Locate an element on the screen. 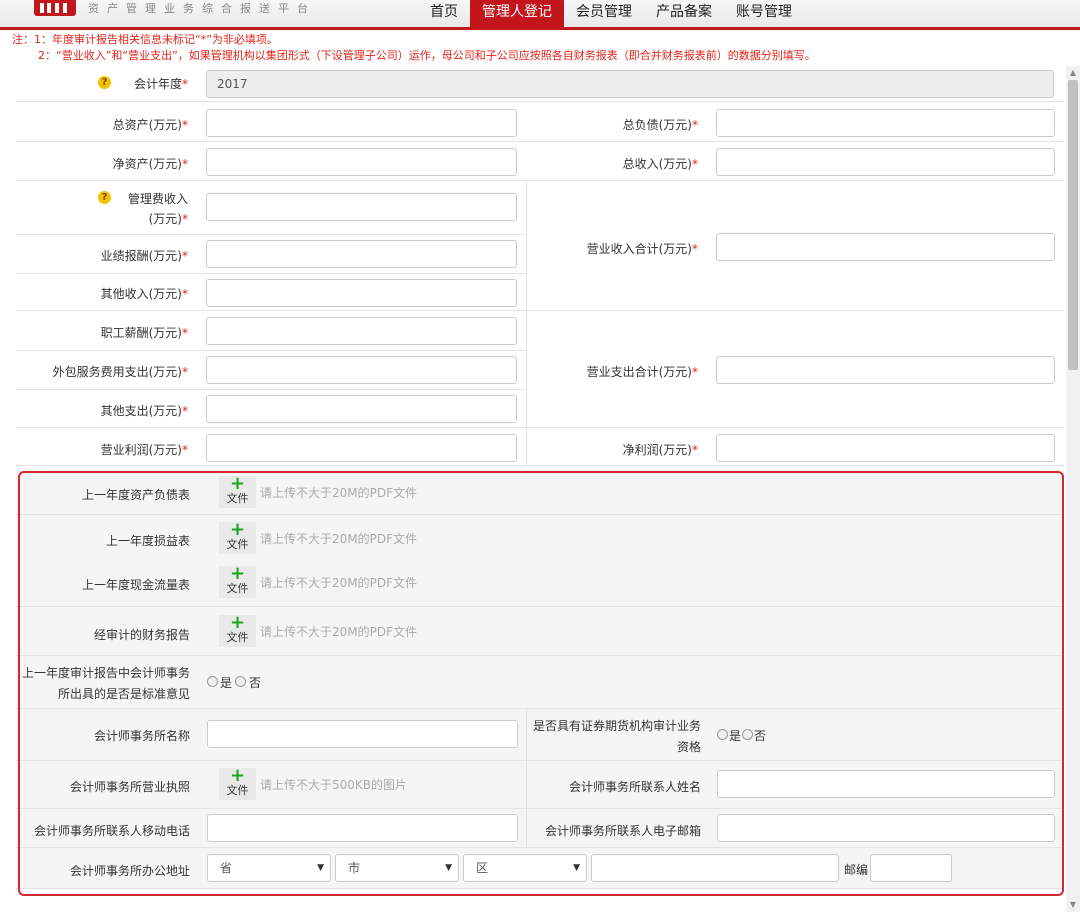  securities-no-radio is located at coordinates (747, 734).